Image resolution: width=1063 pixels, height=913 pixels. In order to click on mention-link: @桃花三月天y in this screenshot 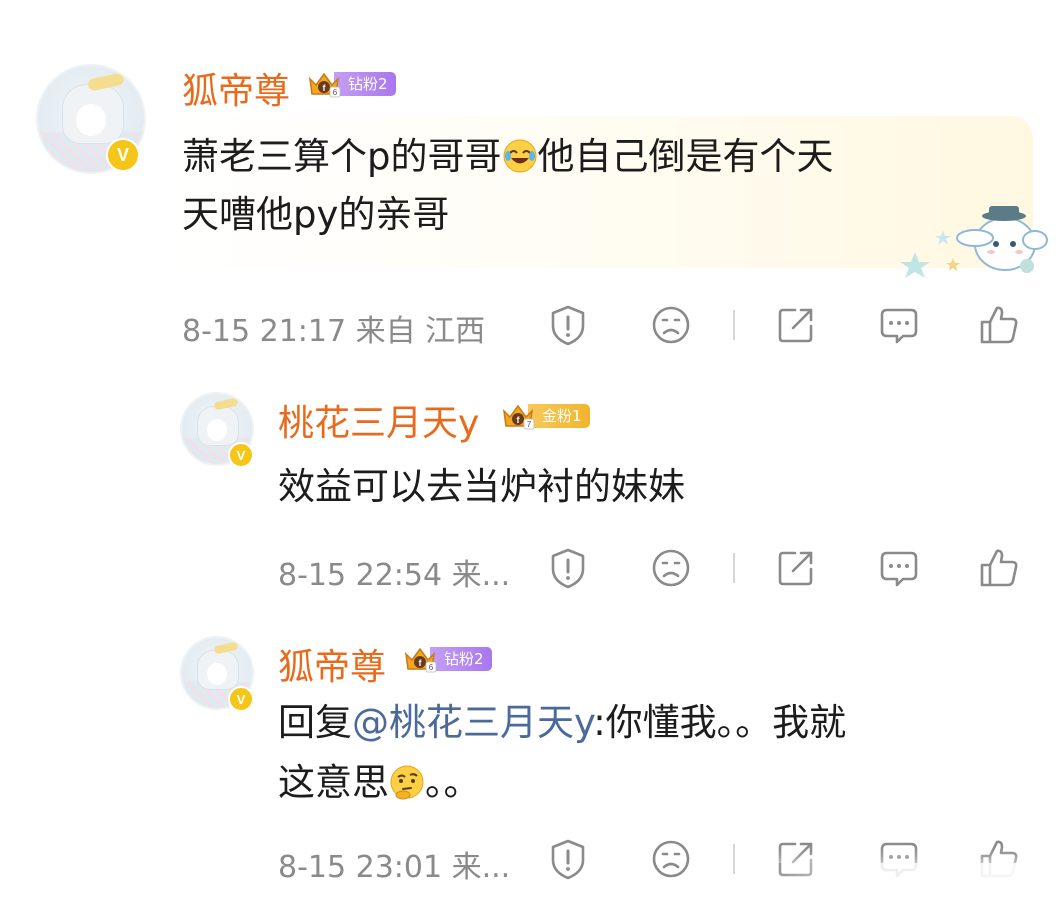, I will do `click(472, 722)`.